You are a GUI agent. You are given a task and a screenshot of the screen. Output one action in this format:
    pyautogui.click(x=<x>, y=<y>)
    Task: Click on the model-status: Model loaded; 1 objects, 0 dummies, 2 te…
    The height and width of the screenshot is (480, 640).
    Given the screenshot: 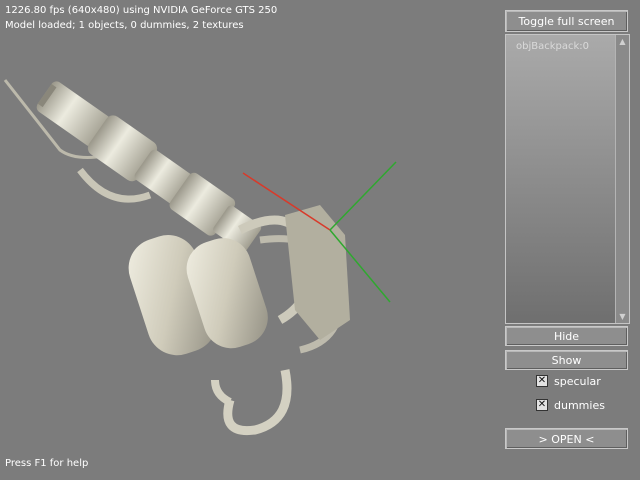 What is the action you would take?
    pyautogui.click(x=124, y=25)
    